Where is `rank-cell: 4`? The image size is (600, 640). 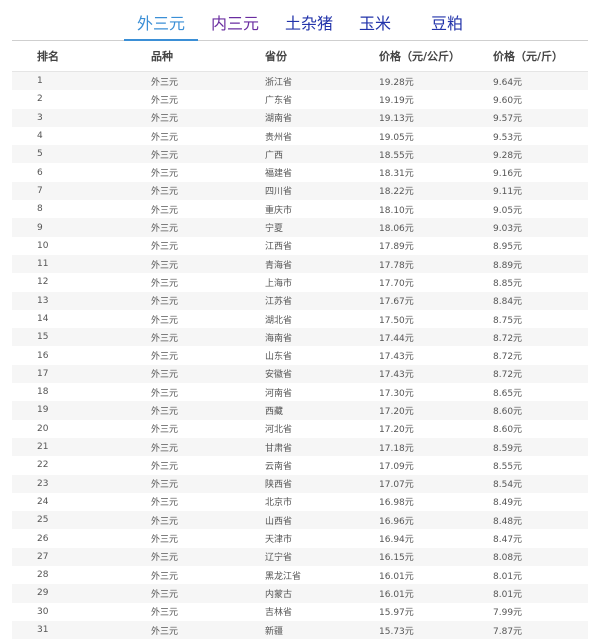
rank-cell: 4 is located at coordinates (69, 136).